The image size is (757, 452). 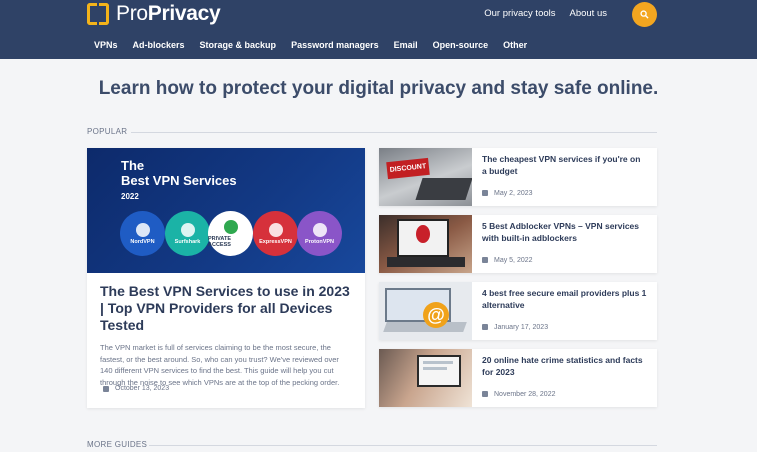 I want to click on image-title-line1: The, so click(x=133, y=165).